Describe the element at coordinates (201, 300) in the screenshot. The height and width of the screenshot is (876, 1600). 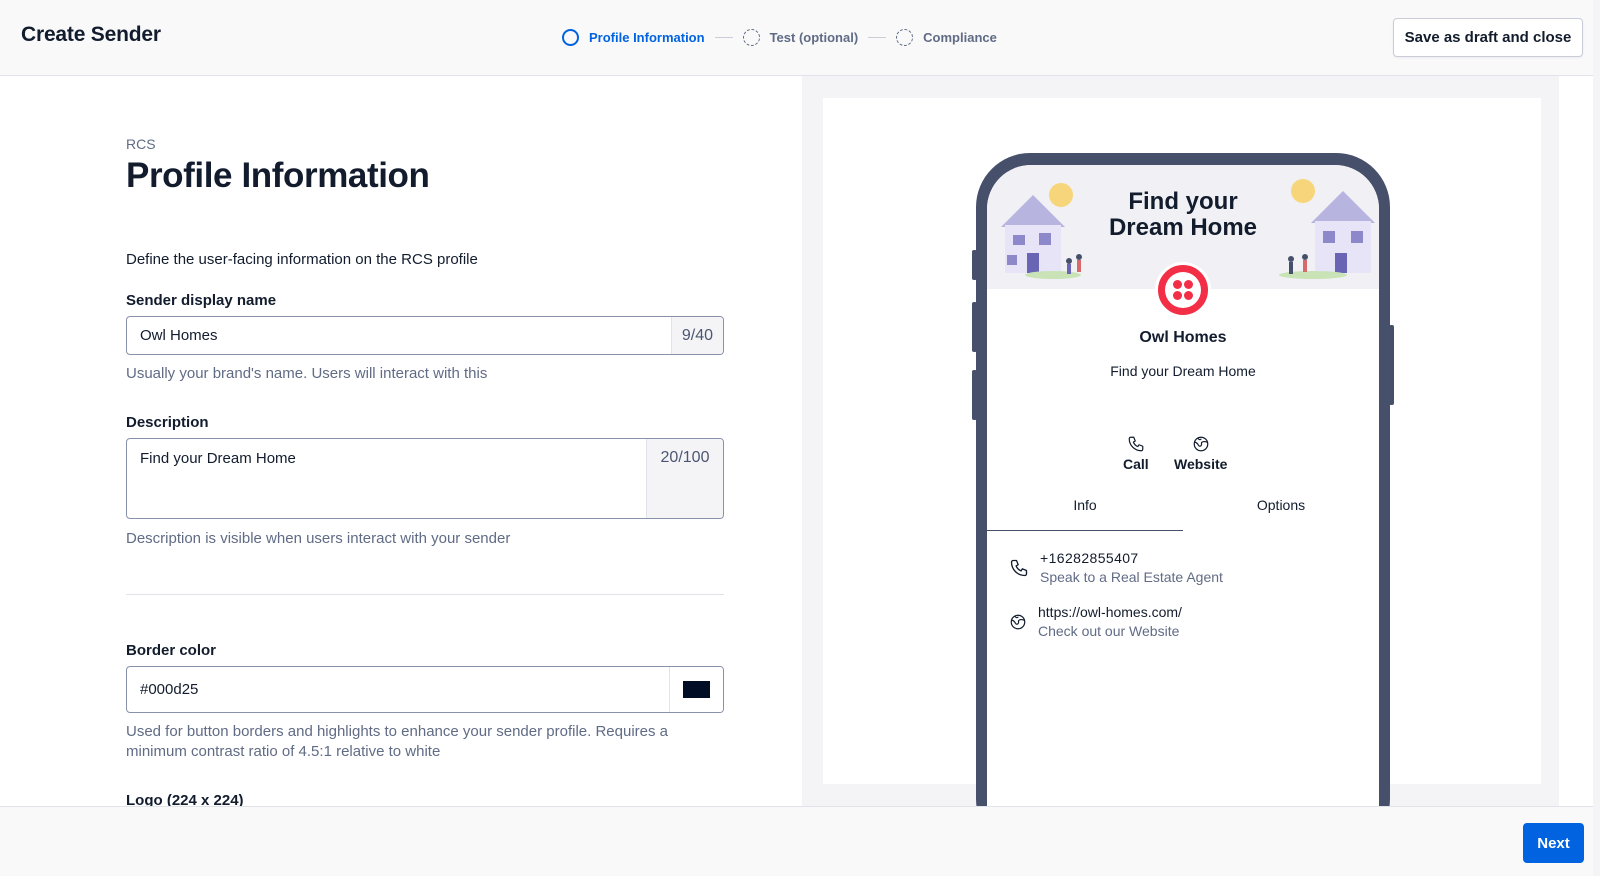
I see `display-name-label: Sender display name` at that location.